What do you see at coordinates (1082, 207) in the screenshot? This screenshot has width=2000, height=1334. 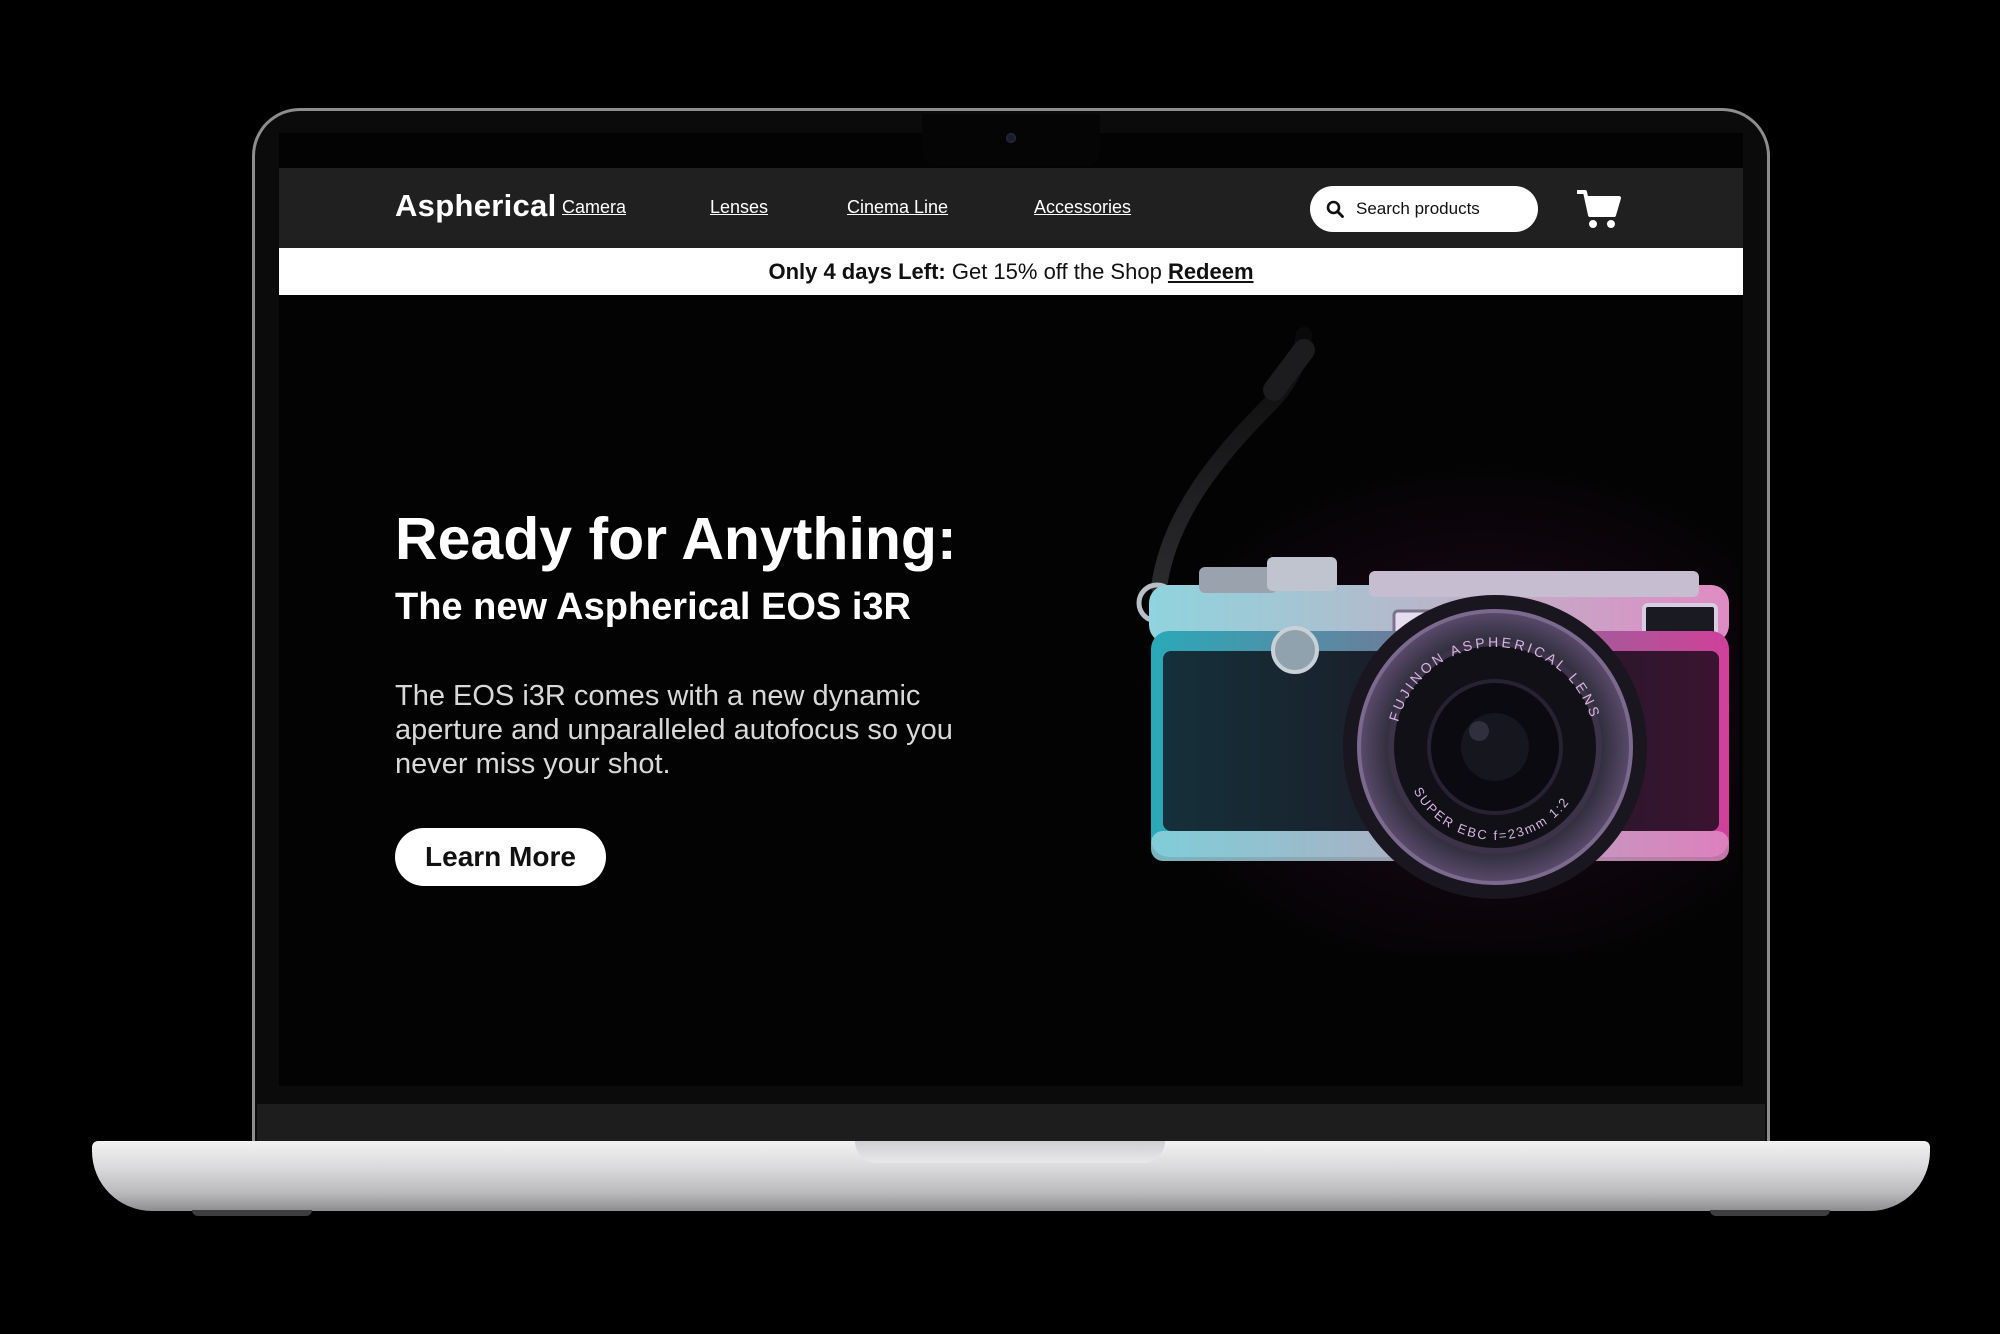 I see `nav-accessories: Accessories` at bounding box center [1082, 207].